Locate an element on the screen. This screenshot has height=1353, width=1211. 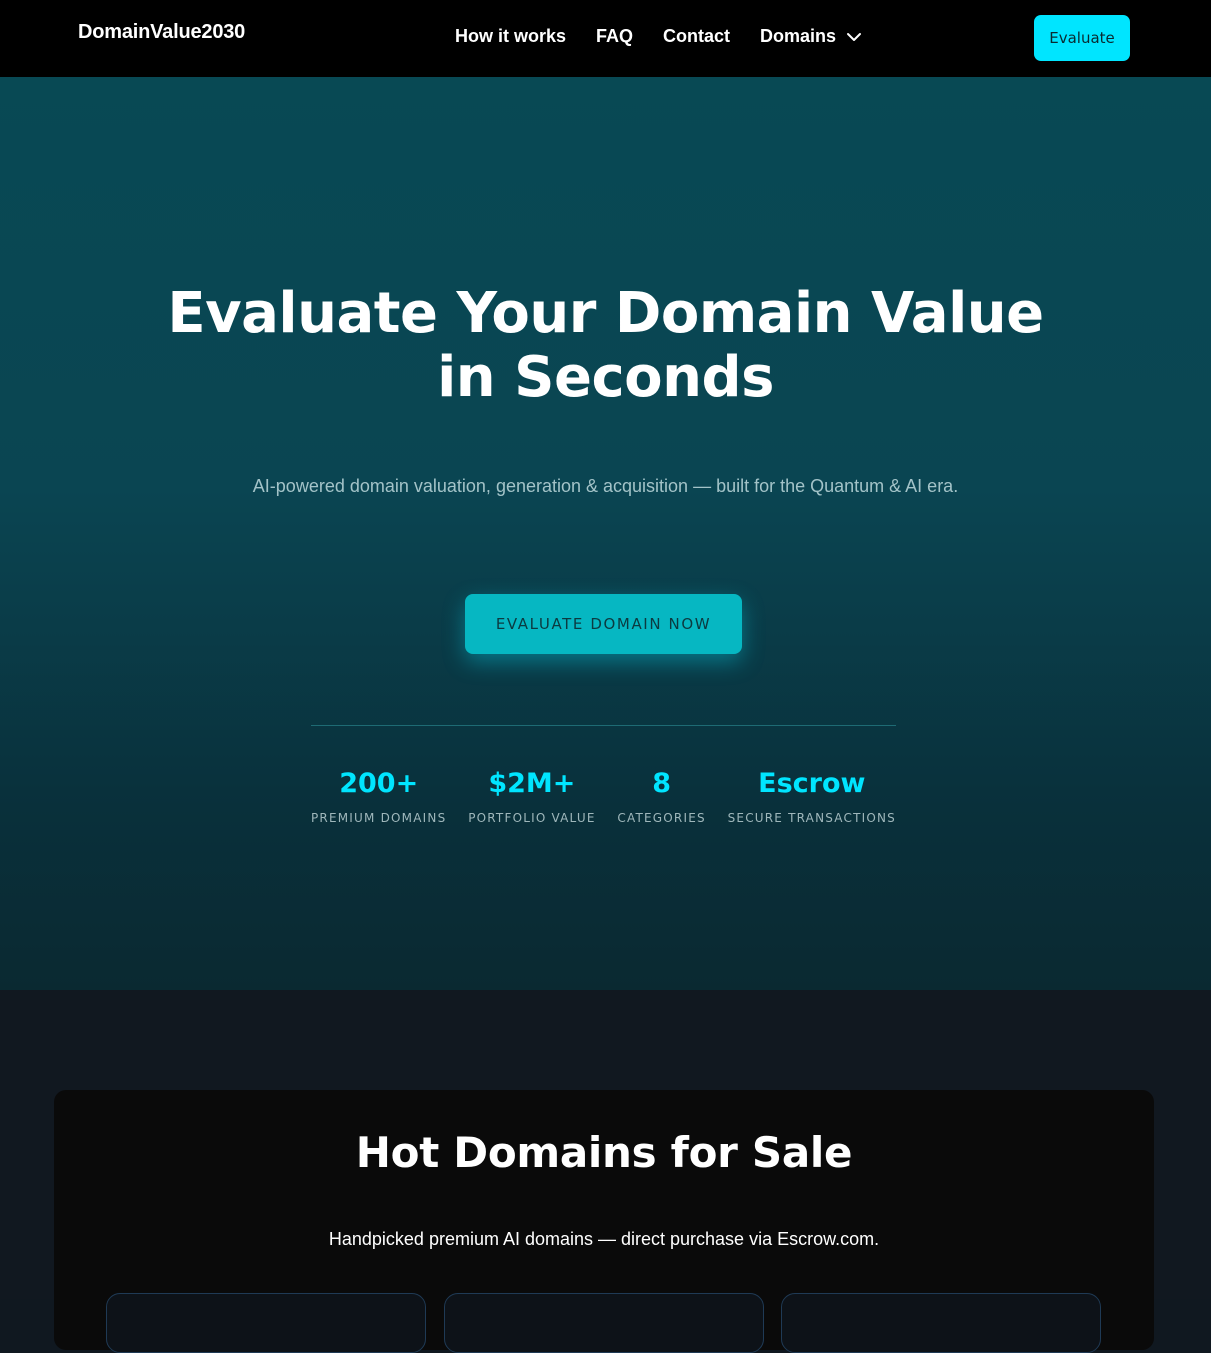
stat-label: SECURE TRANSACTIONS is located at coordinates (811, 818).